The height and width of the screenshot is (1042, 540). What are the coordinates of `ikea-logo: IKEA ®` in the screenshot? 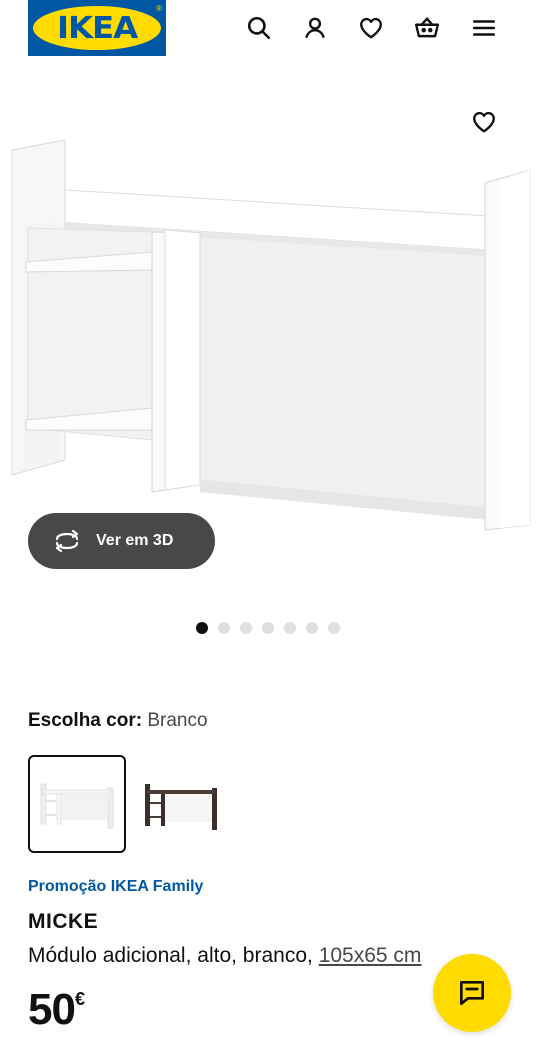 It's located at (97, 28).